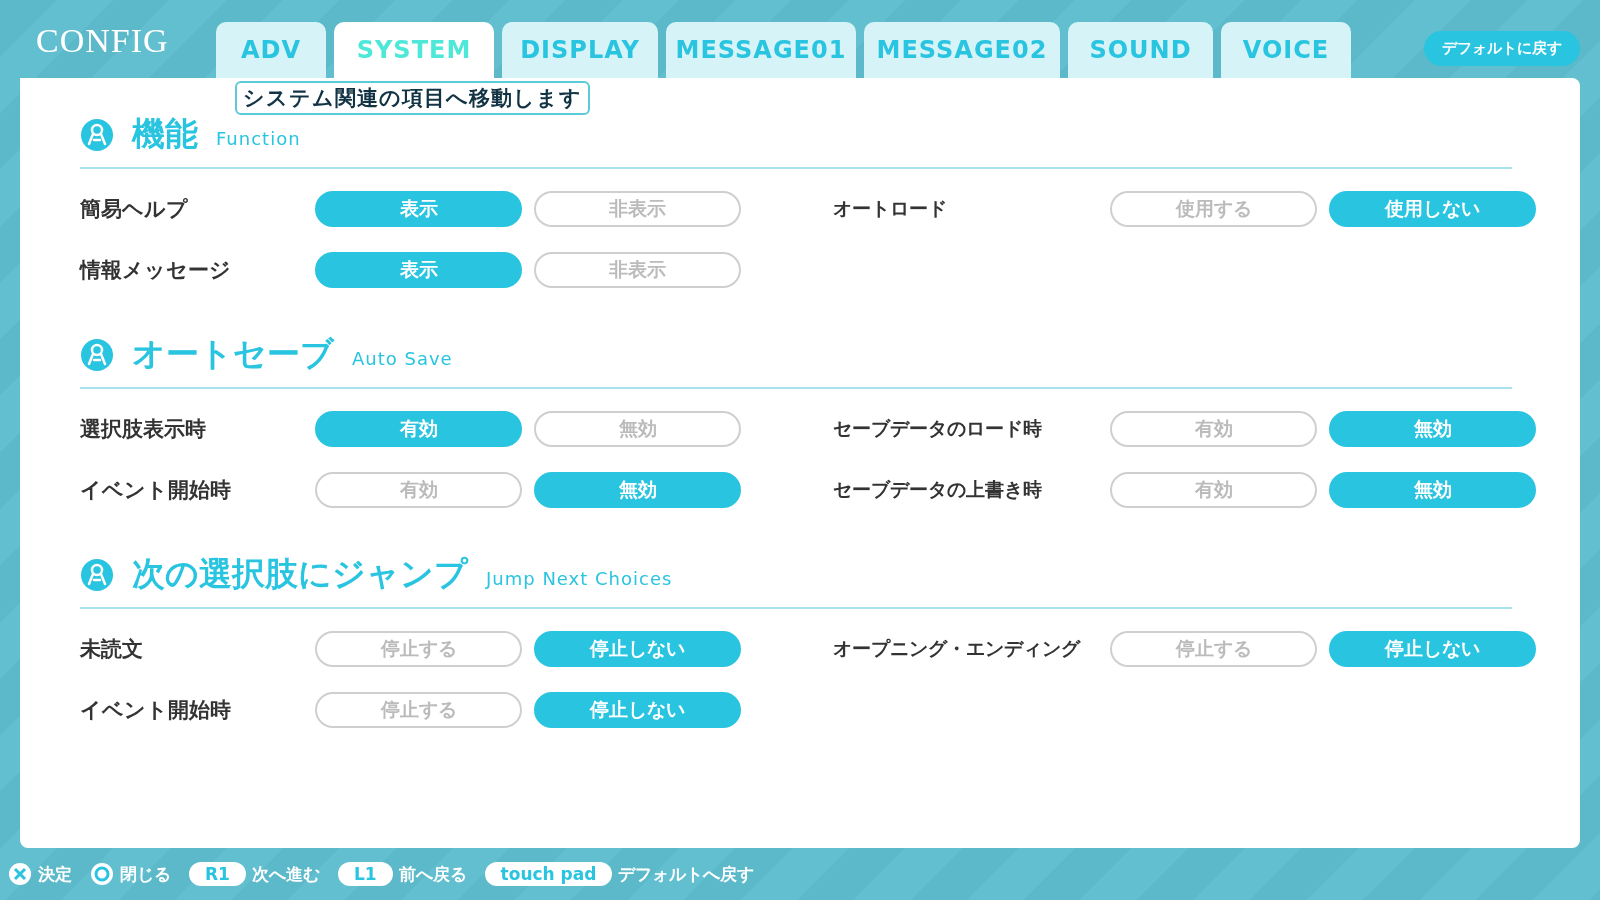 Image resolution: width=1600 pixels, height=900 pixels. What do you see at coordinates (285, 874) in the screenshot?
I see `hint-text: 次へ進む` at bounding box center [285, 874].